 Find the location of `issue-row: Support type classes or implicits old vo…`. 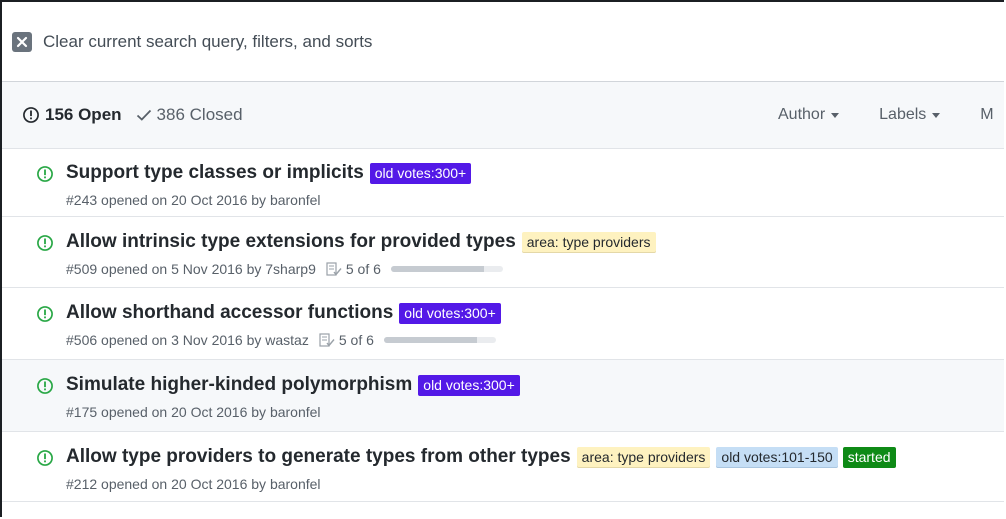

issue-row: Support type classes or implicits old vo… is located at coordinates (503, 183).